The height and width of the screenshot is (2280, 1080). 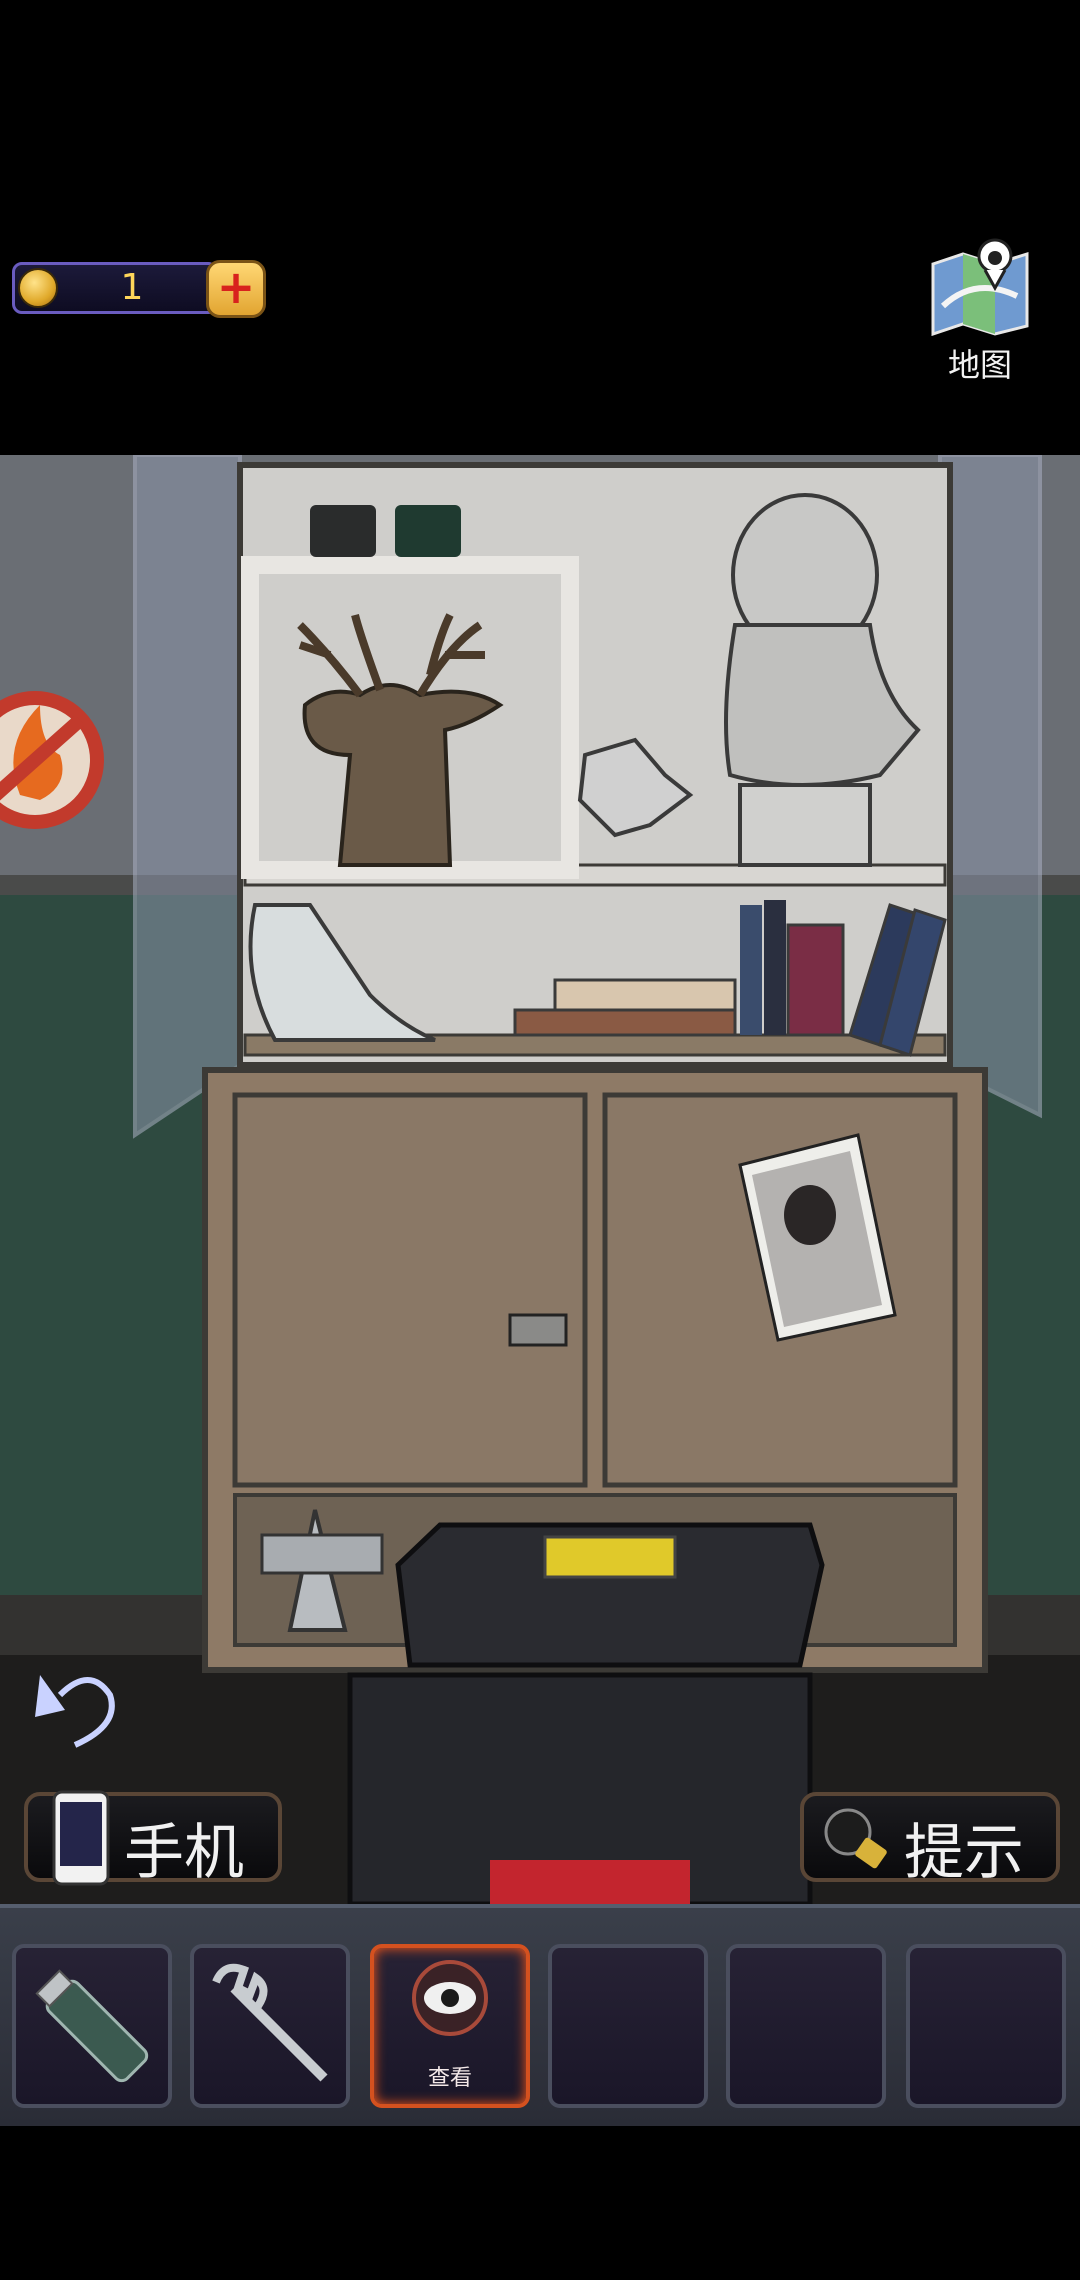 What do you see at coordinates (52, 760) in the screenshot?
I see `no-fire-sign` at bounding box center [52, 760].